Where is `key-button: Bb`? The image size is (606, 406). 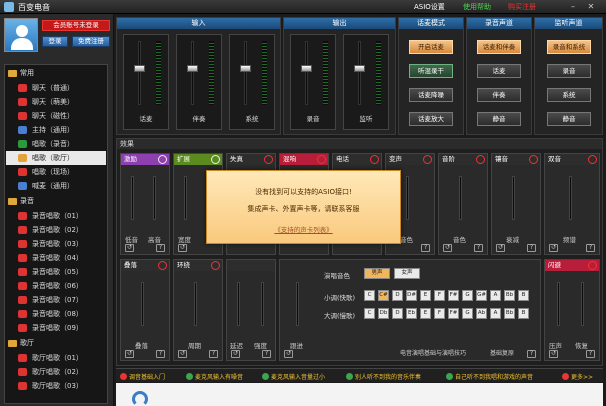 key-button: Bb is located at coordinates (509, 313).